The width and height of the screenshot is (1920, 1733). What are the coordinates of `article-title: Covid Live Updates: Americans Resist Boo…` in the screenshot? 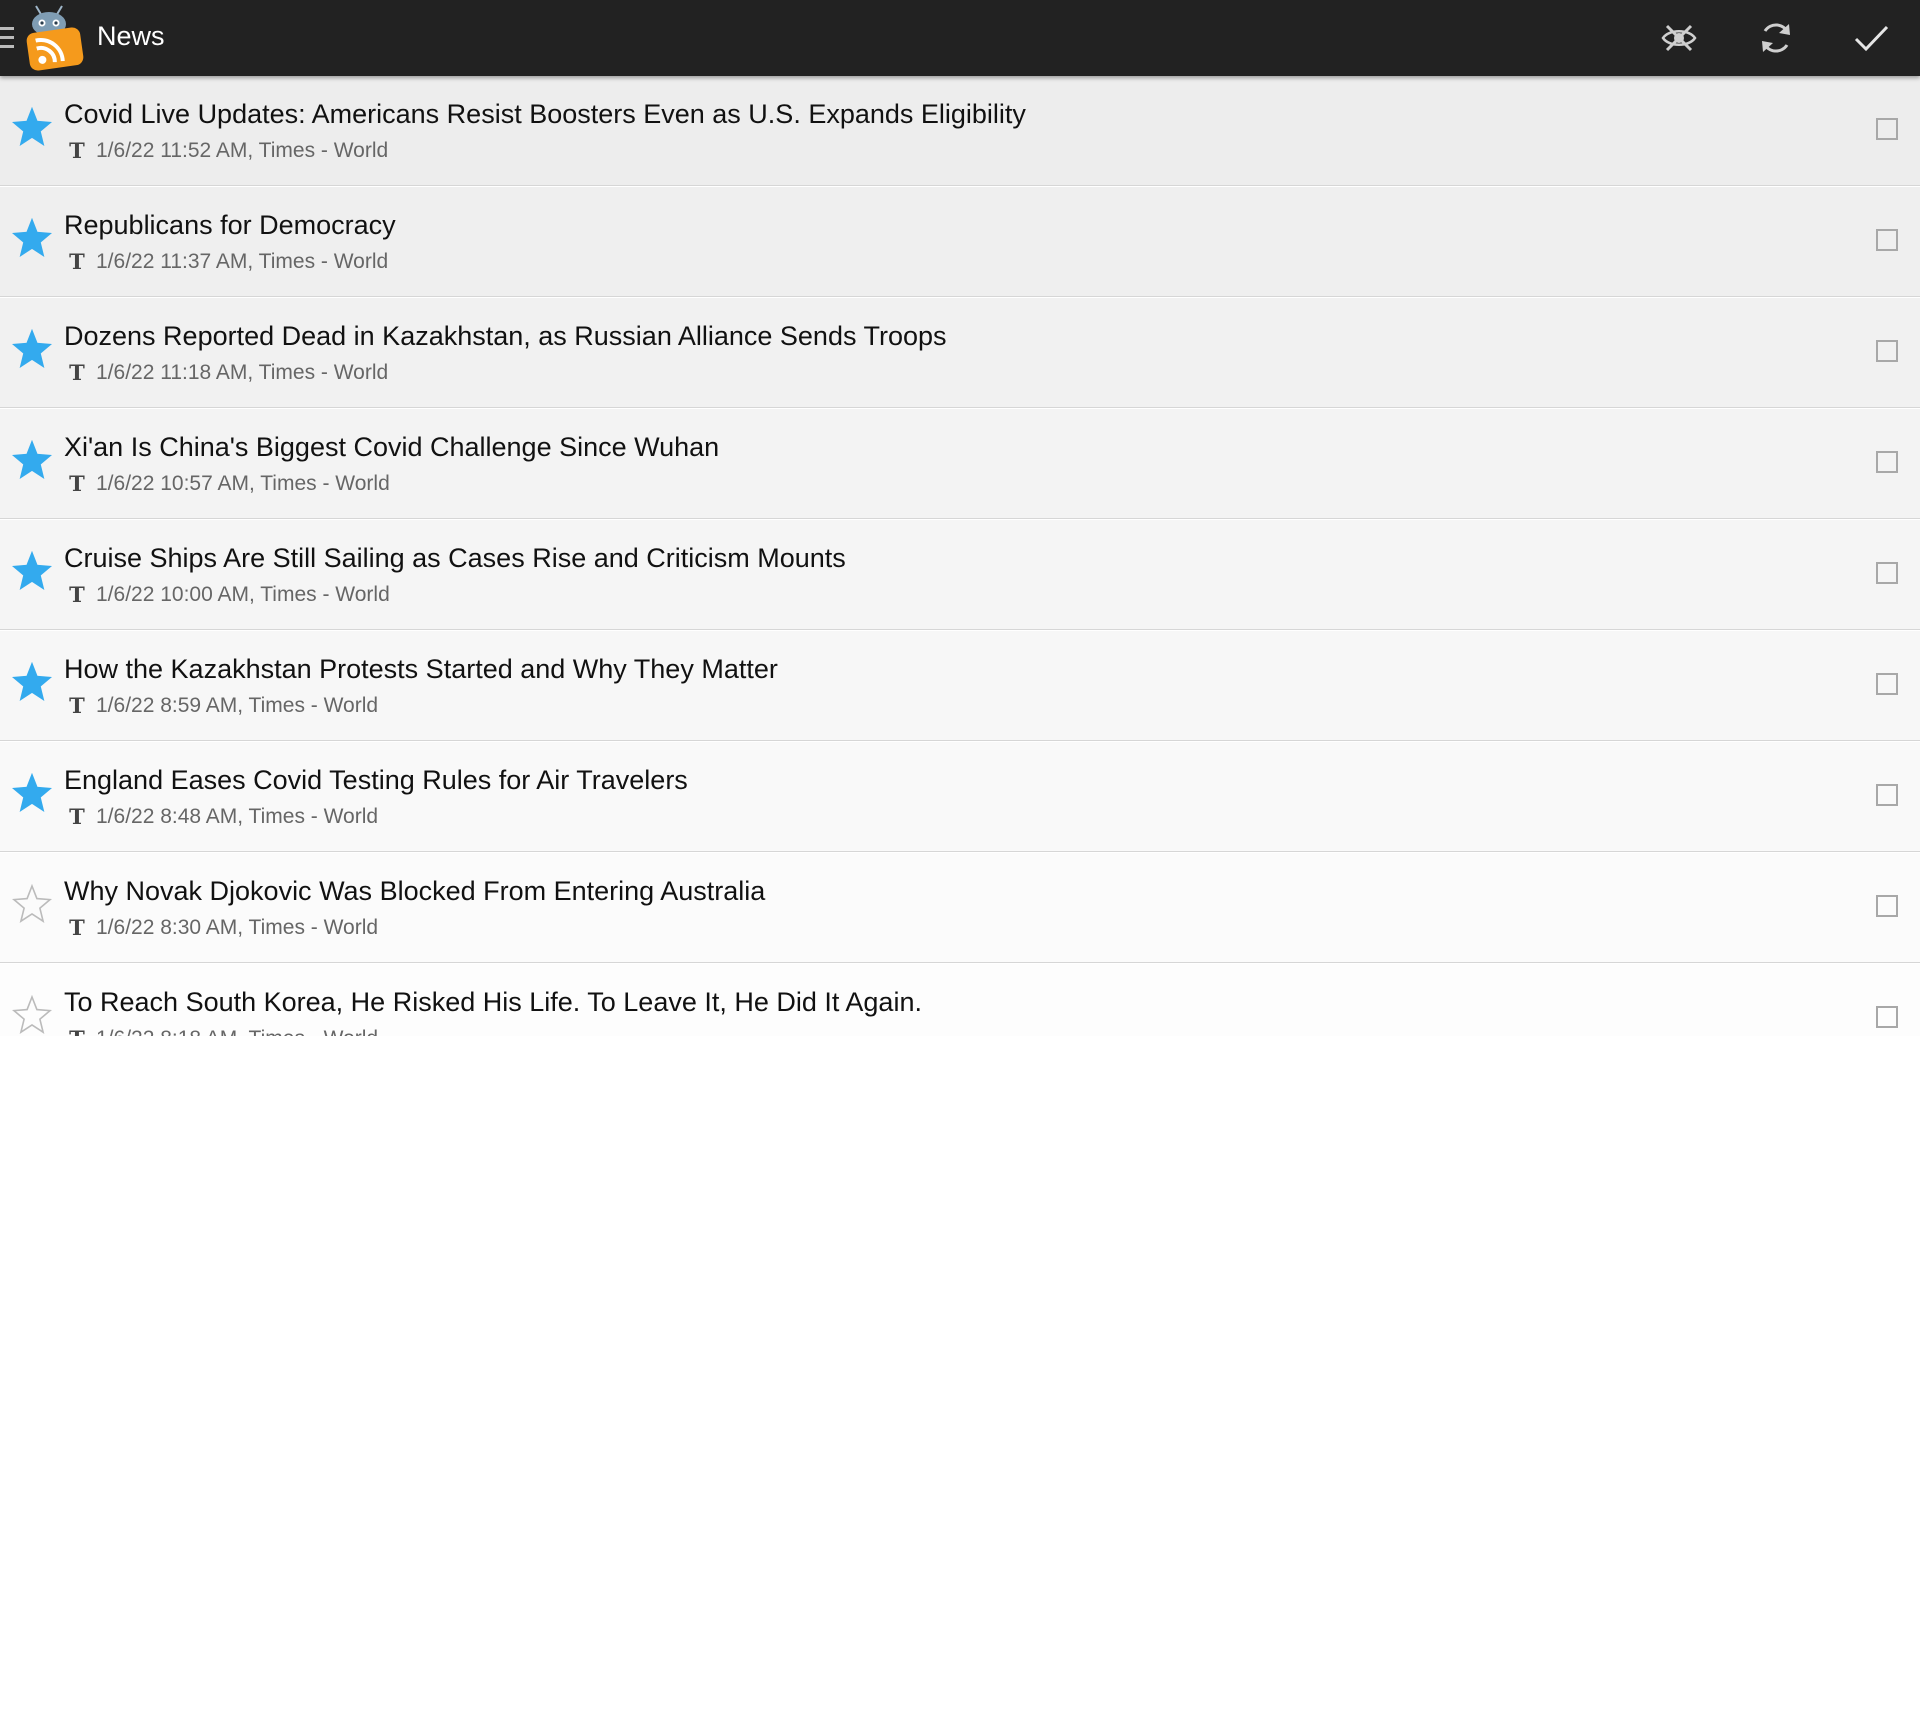 It's located at (545, 114).